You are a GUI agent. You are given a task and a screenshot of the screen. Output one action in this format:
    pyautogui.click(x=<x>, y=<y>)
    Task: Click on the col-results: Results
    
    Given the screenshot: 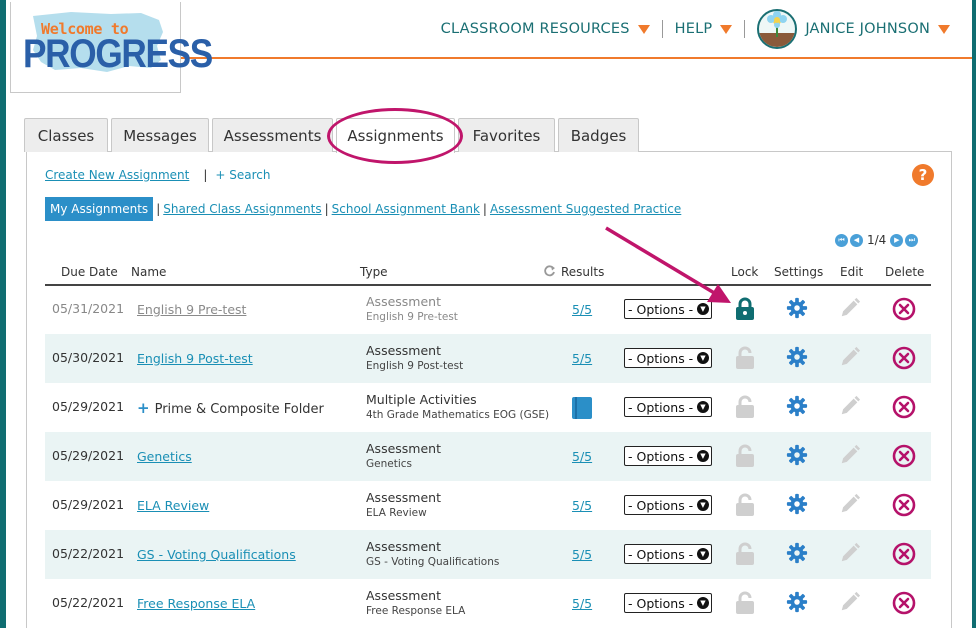 What is the action you would take?
    pyautogui.click(x=582, y=272)
    